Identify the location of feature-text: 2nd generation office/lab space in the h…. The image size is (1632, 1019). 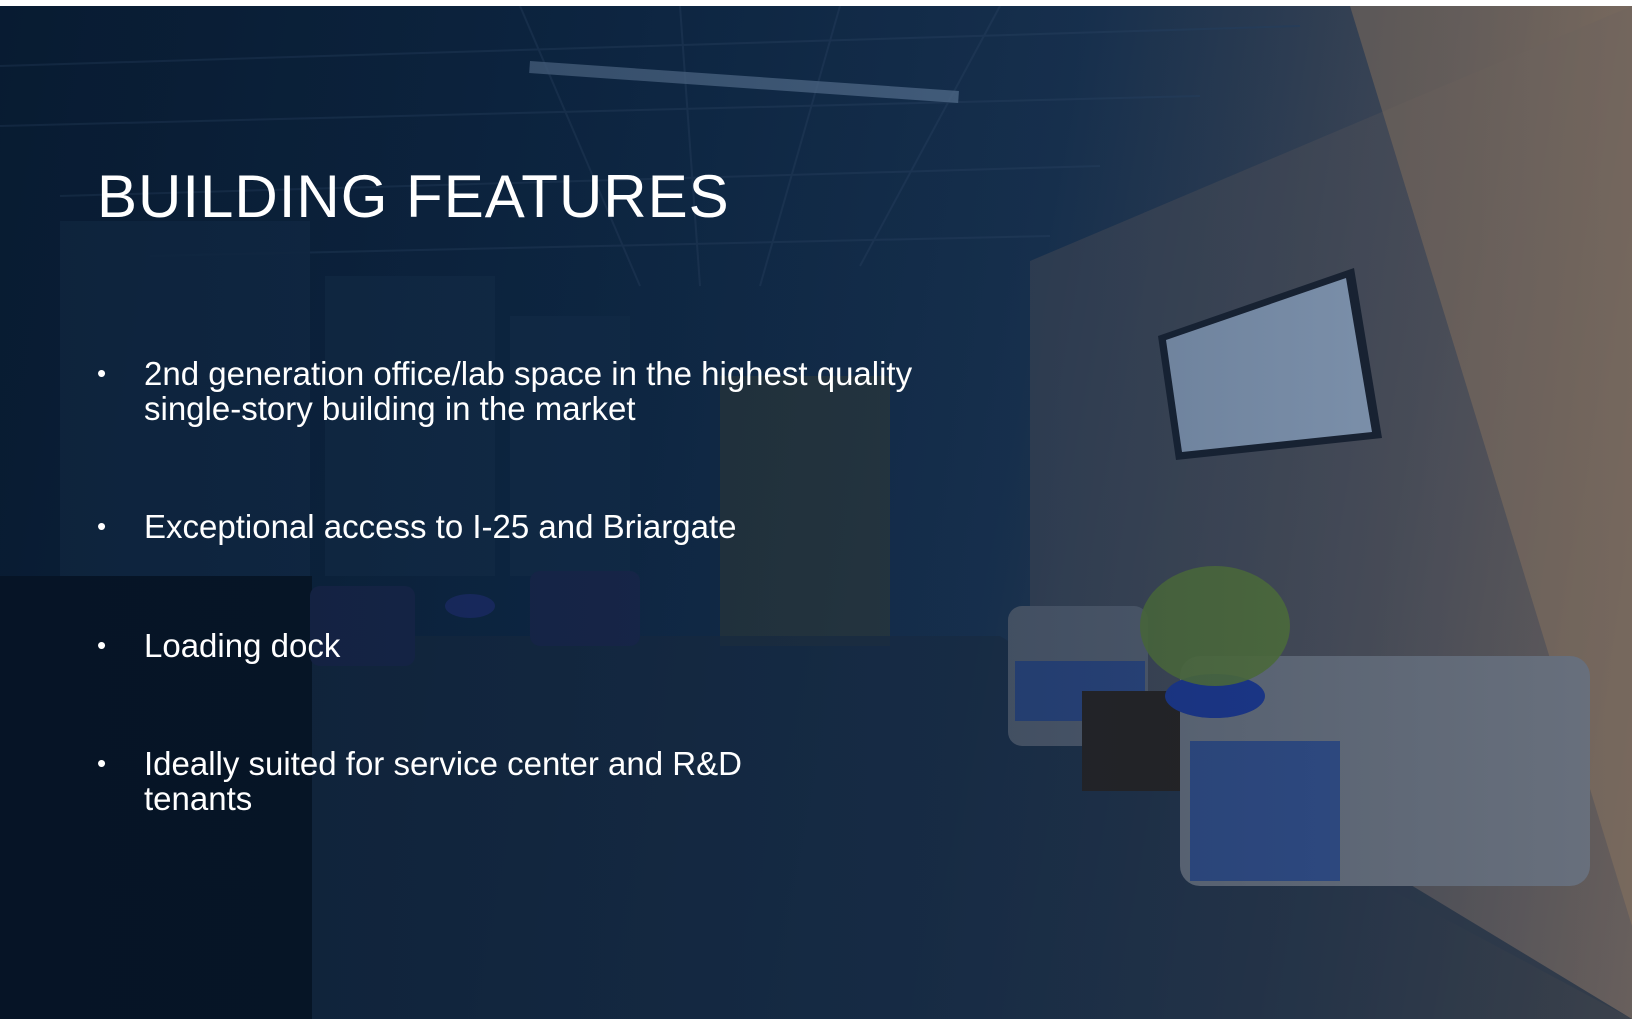
(528, 391).